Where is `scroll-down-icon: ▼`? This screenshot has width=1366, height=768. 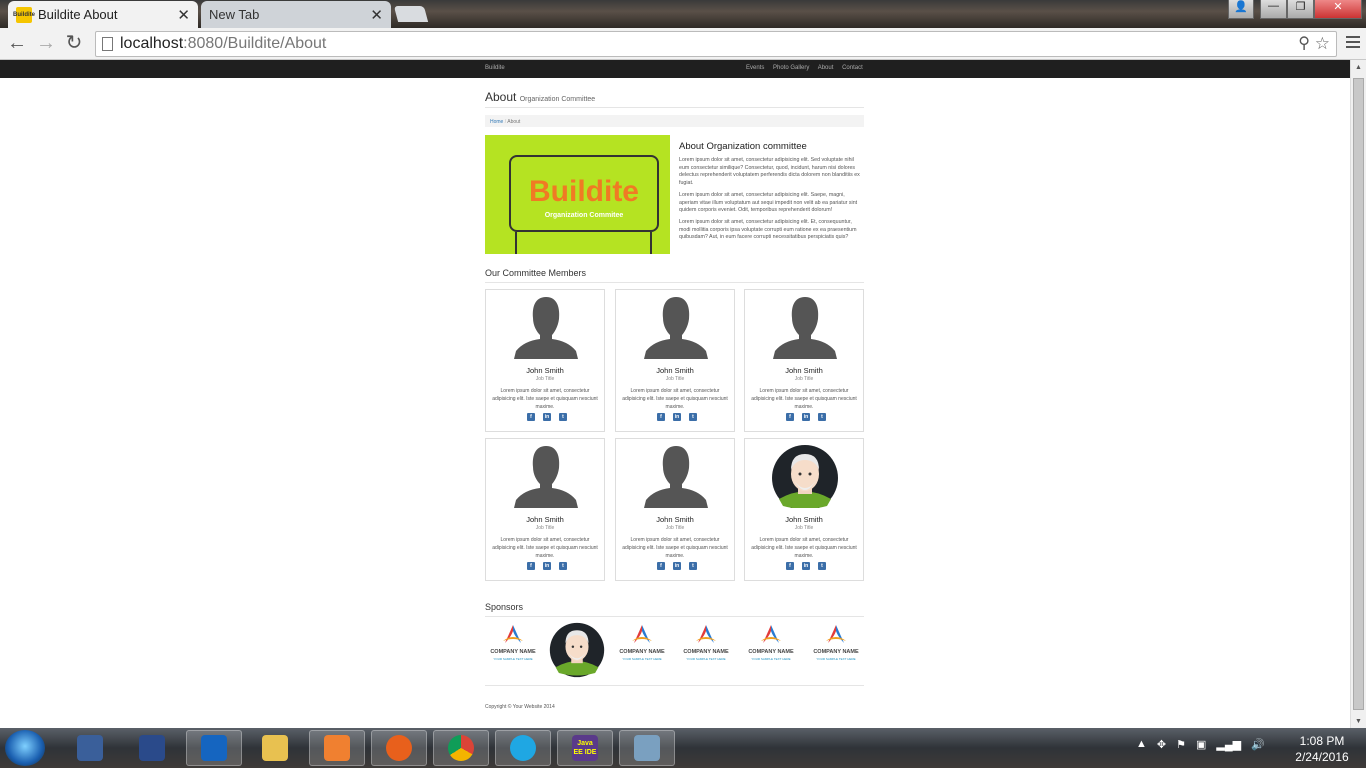 scroll-down-icon: ▼ is located at coordinates (1358, 721).